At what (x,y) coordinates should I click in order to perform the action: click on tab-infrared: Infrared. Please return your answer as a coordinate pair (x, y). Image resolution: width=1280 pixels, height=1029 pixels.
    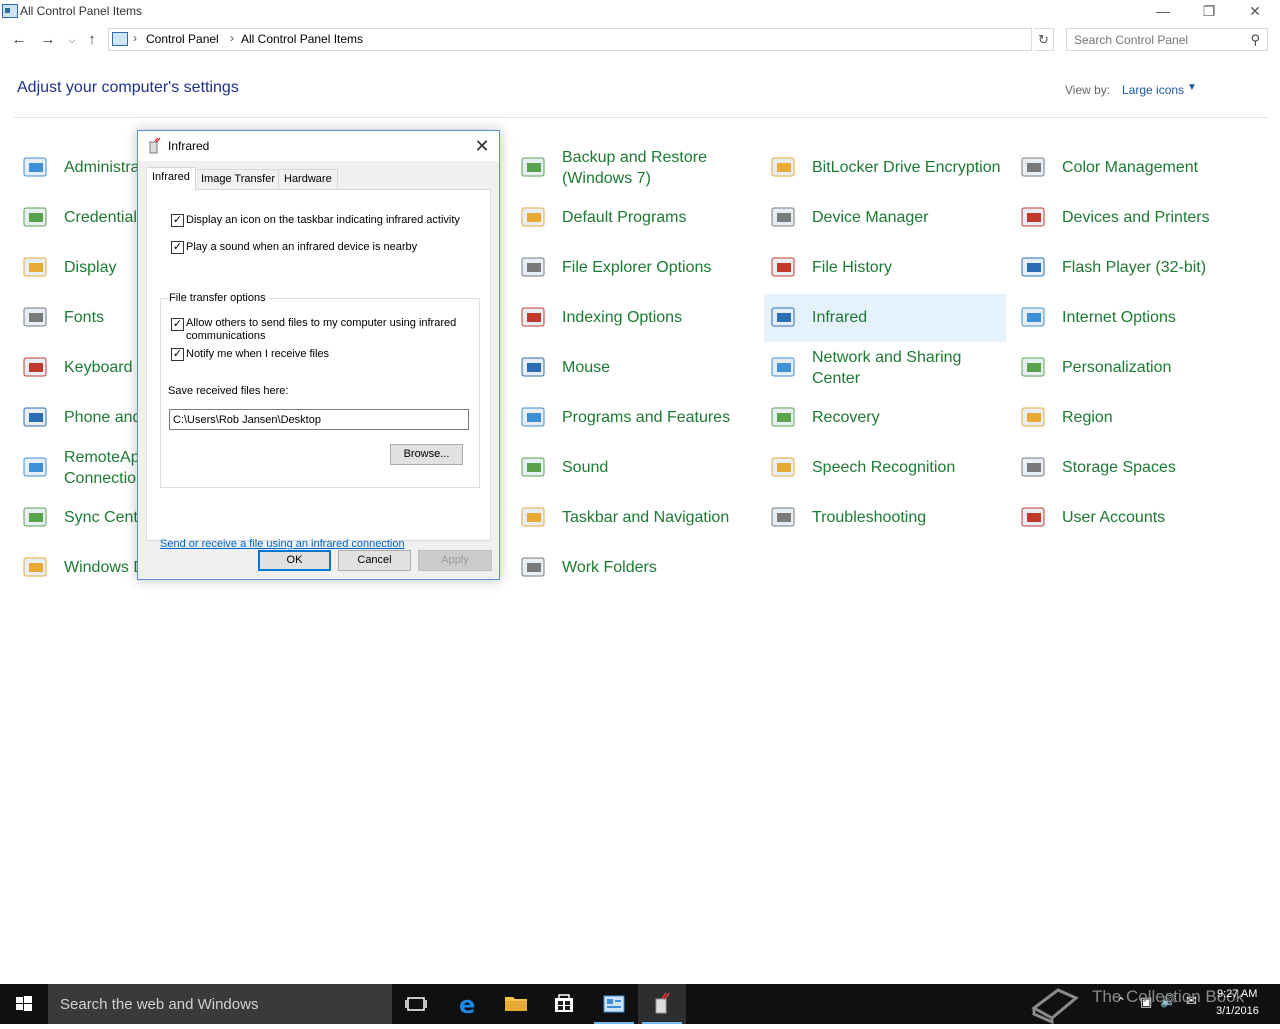
    Looking at the image, I should click on (171, 179).